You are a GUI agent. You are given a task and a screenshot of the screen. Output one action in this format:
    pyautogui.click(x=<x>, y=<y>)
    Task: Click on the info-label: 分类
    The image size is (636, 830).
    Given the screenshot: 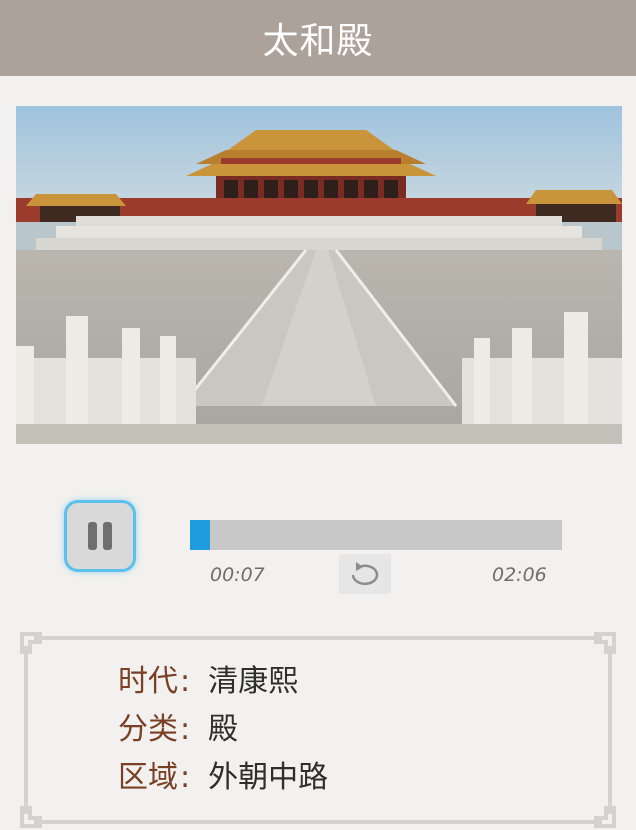 What is the action you would take?
    pyautogui.click(x=148, y=729)
    